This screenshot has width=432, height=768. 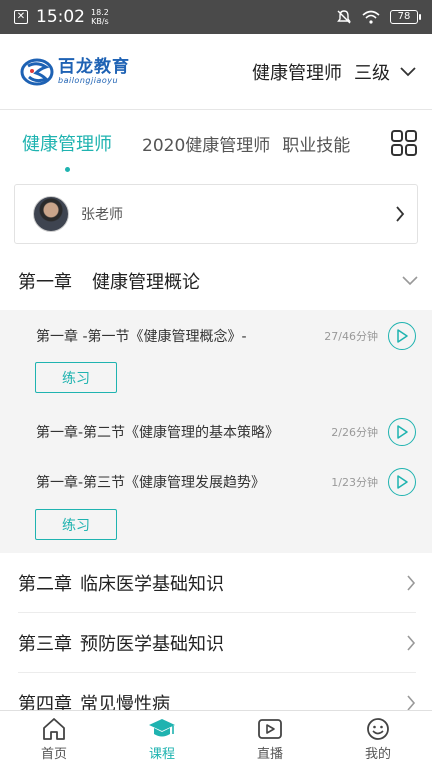 I want to click on lesson-item: 第一章-第三节《健康管理发展趋势》 1/23分钟, so click(x=216, y=482).